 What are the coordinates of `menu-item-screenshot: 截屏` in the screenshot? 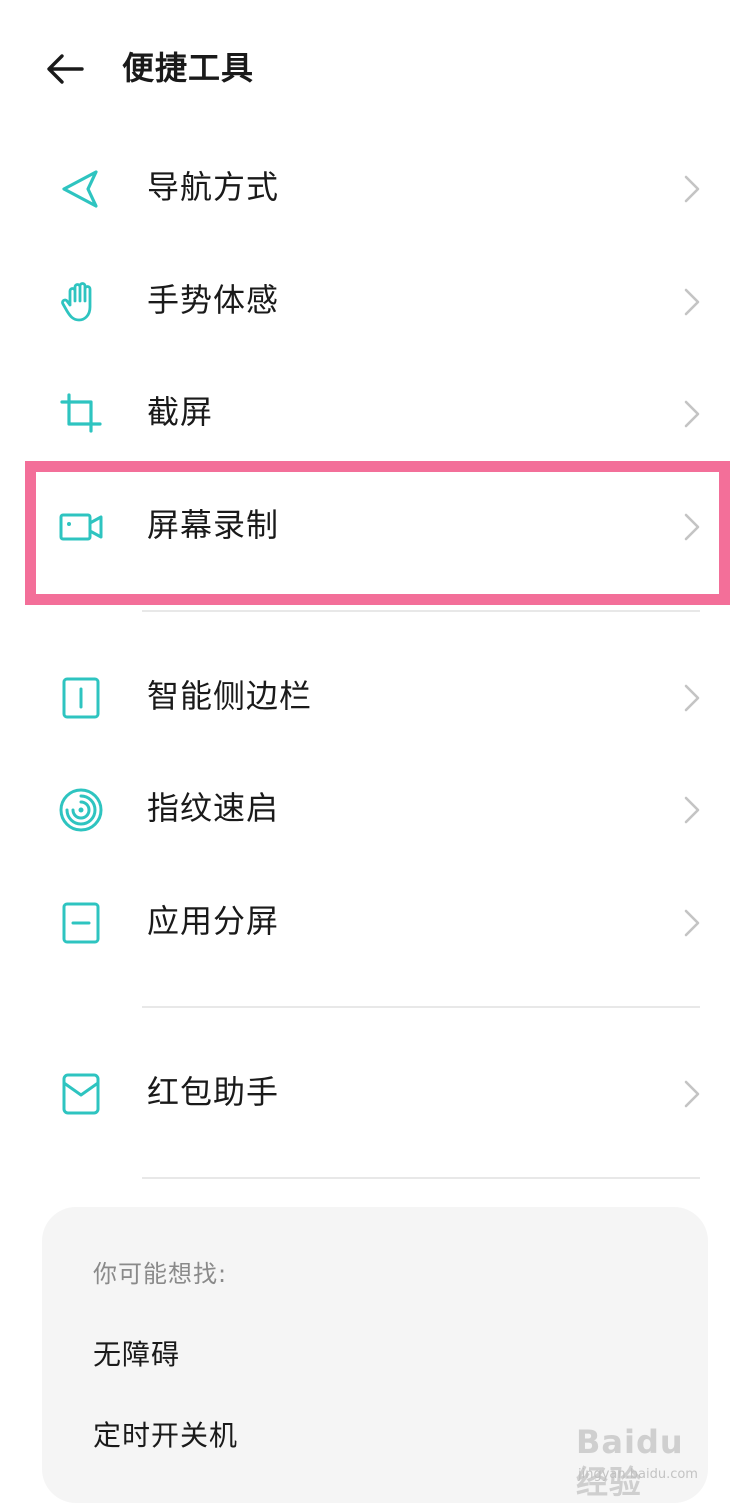 It's located at (375, 413).